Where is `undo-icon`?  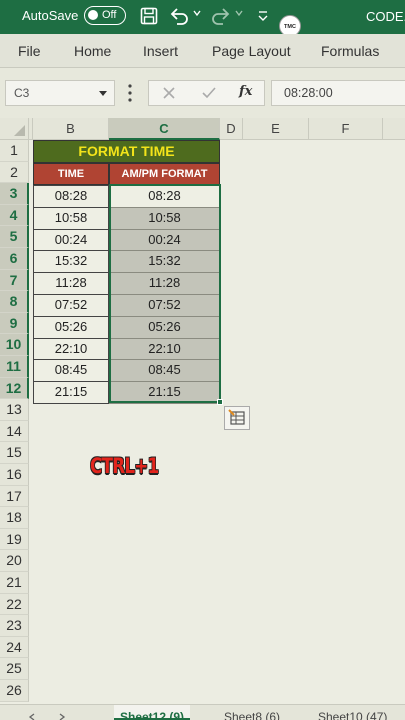 undo-icon is located at coordinates (179, 16).